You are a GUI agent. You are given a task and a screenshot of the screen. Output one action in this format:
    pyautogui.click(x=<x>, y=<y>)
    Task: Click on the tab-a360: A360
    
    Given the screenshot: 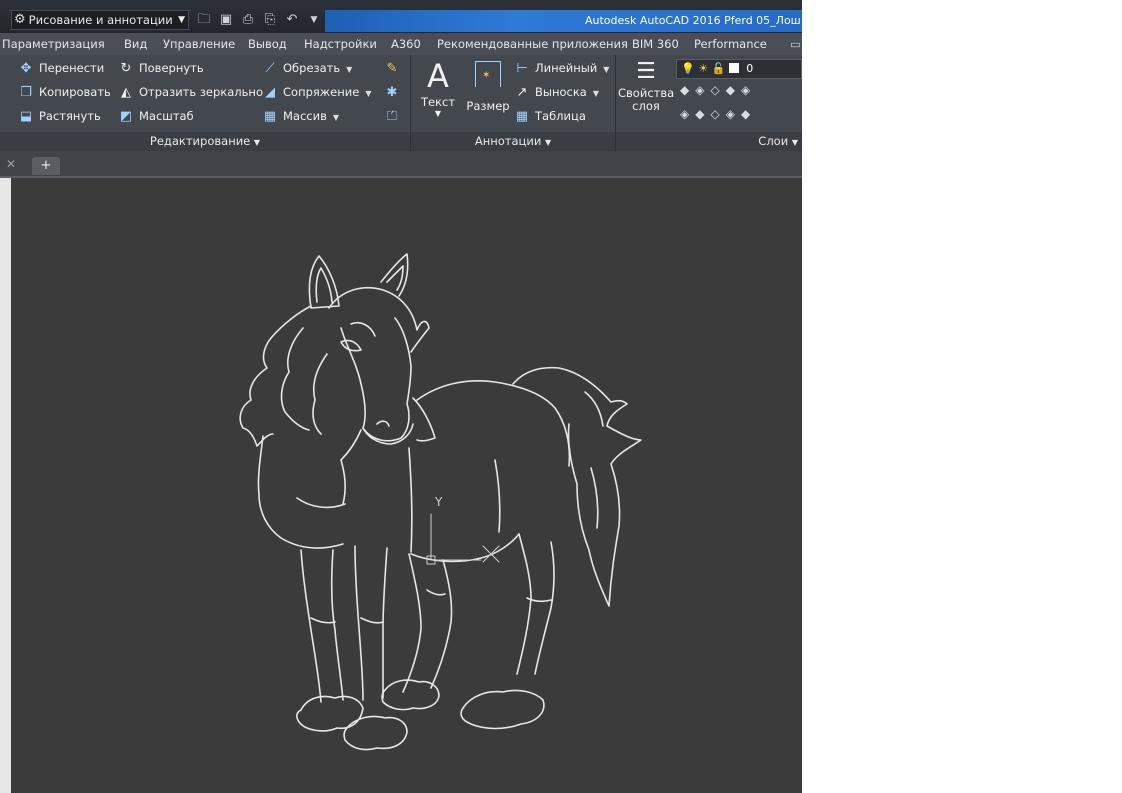 What is the action you would take?
    pyautogui.click(x=406, y=44)
    